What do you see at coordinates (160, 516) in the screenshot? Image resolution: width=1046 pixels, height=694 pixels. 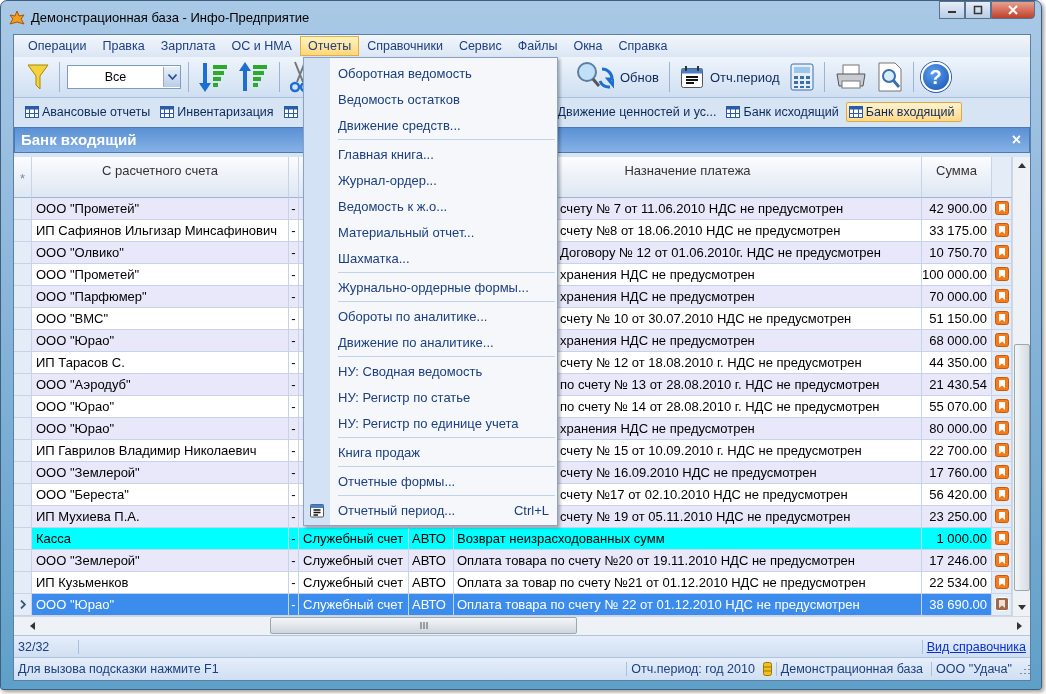 I see `table-cell: ИП Мухиева П.А.` at bounding box center [160, 516].